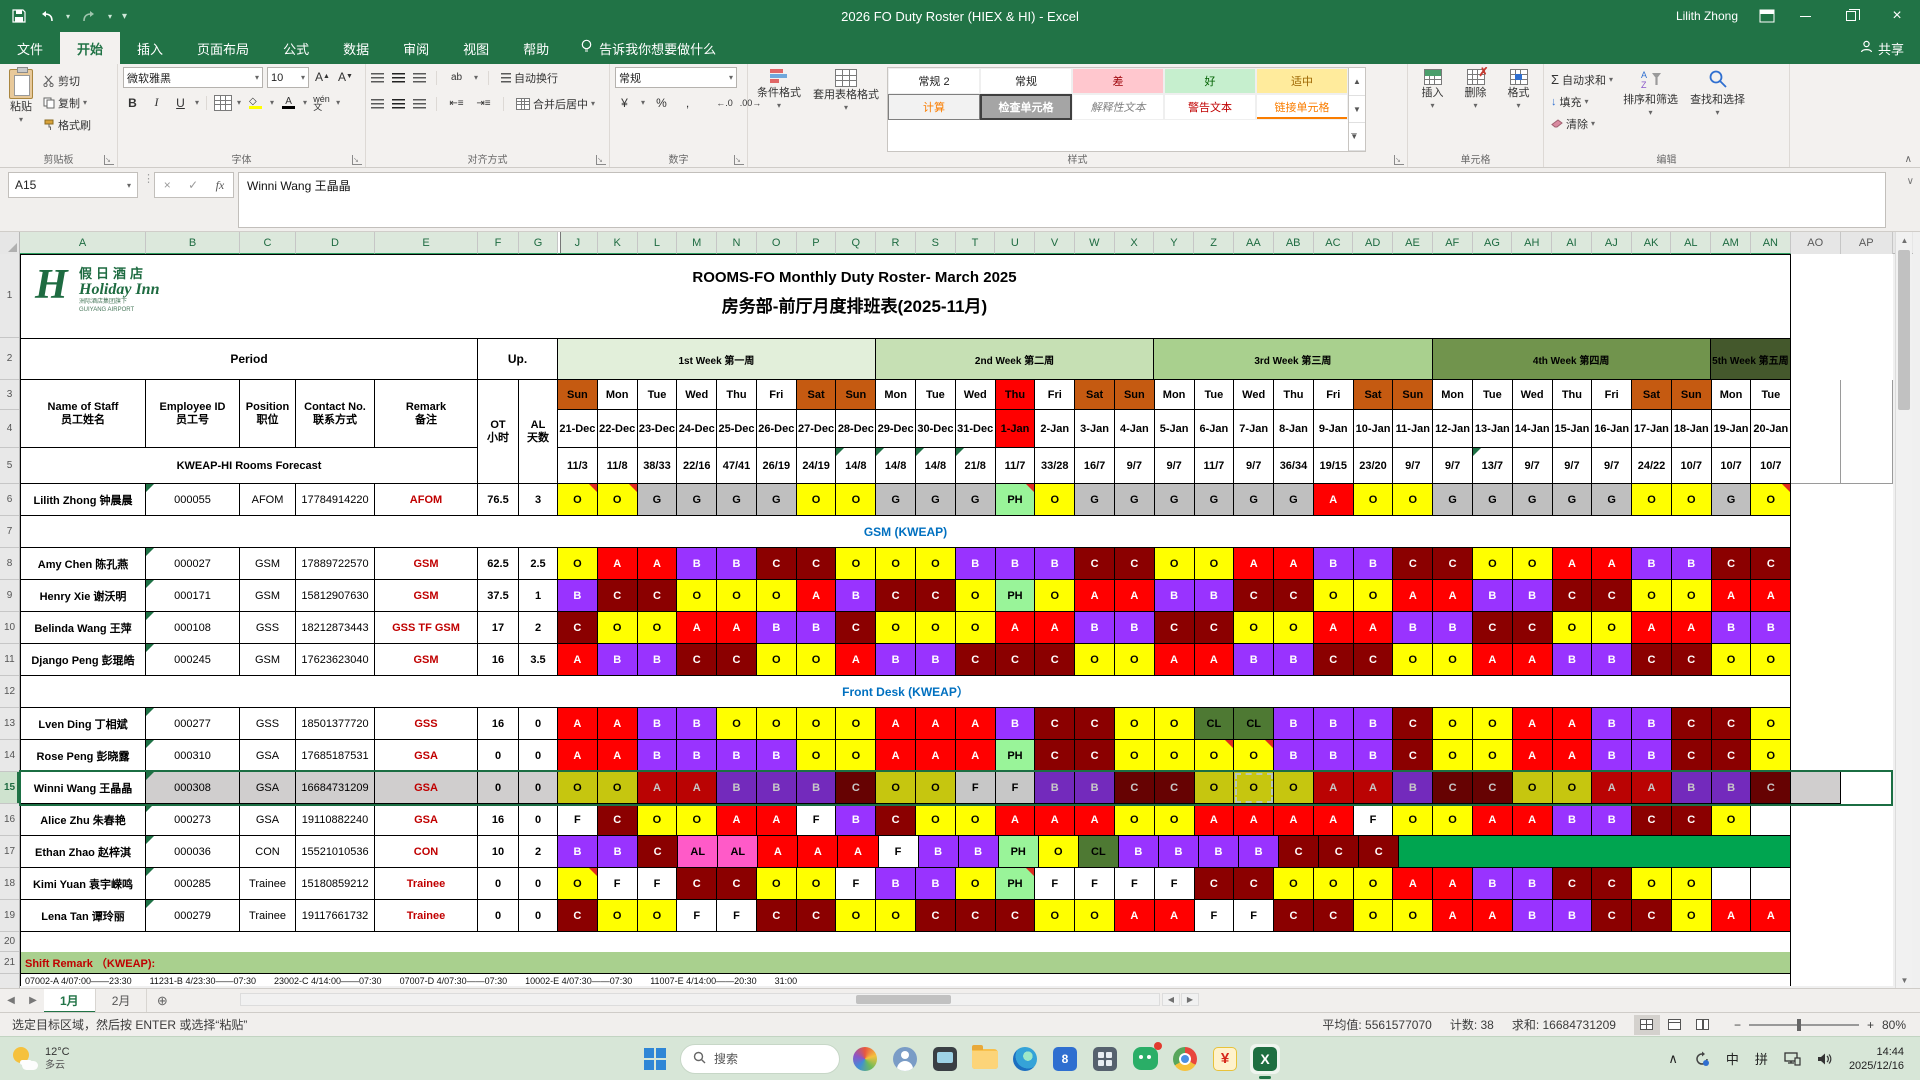 This screenshot has height=1080, width=1920. Describe the element at coordinates (268, 724) in the screenshot. I see `staff-position: GSS` at that location.